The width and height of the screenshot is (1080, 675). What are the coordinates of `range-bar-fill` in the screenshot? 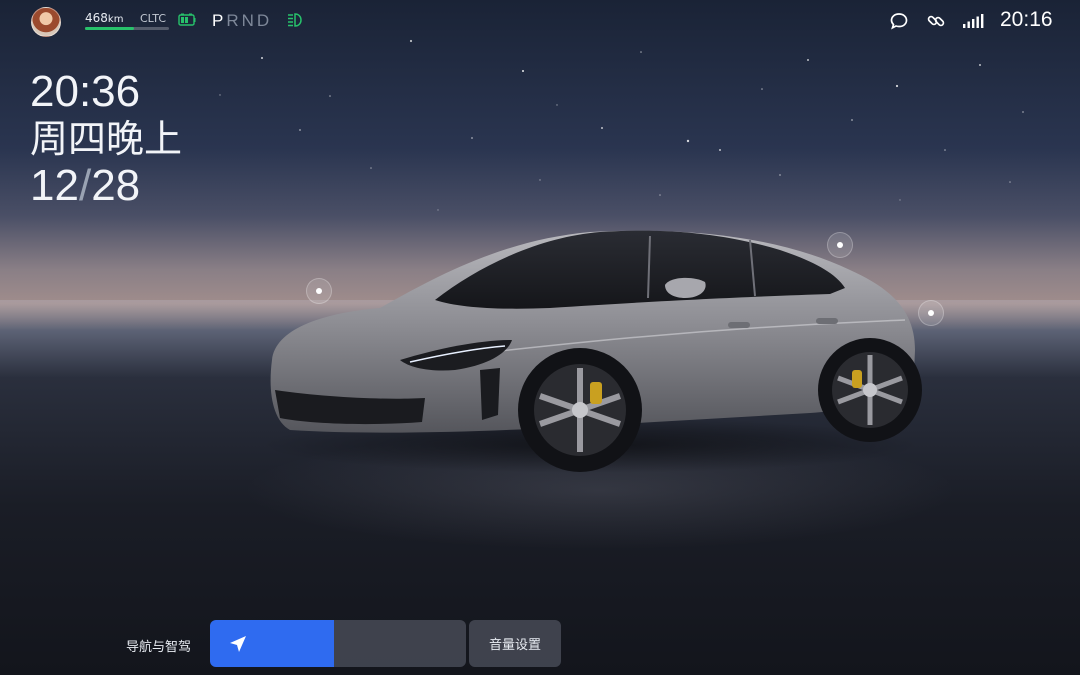 It's located at (109, 28).